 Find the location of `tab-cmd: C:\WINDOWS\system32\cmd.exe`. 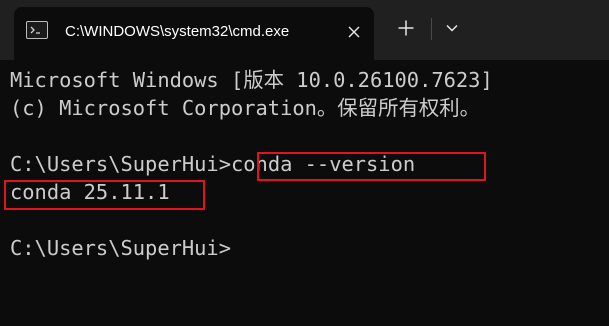

tab-cmd: C:\WINDOWS\system32\cmd.exe is located at coordinates (194, 33).